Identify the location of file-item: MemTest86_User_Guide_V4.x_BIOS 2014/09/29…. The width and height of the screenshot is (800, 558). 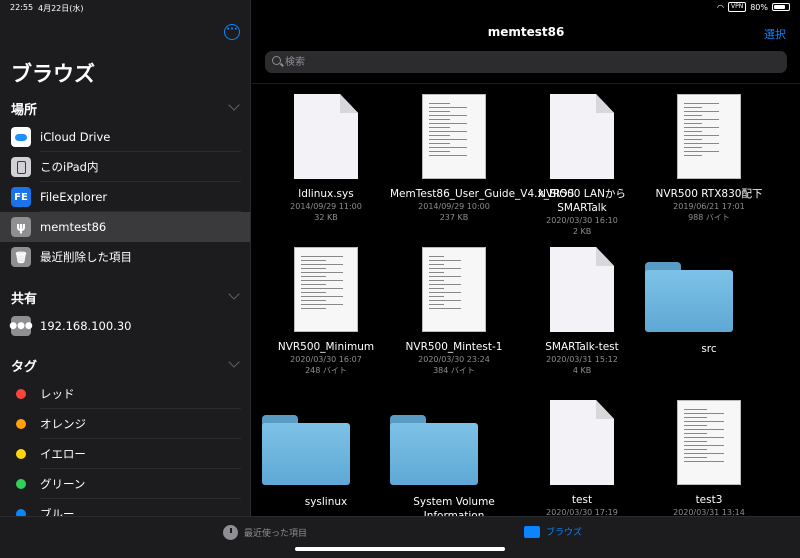
(482, 158).